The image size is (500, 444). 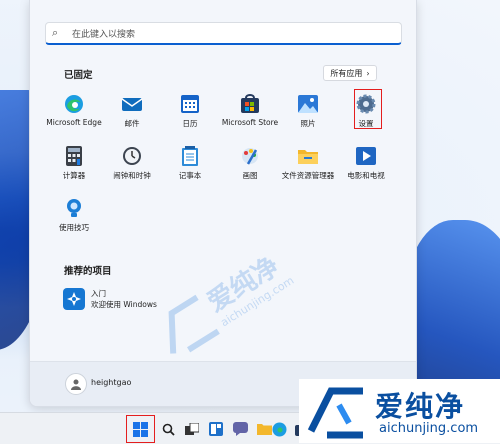 What do you see at coordinates (132, 156) in the screenshot?
I see `clock-icon` at bounding box center [132, 156].